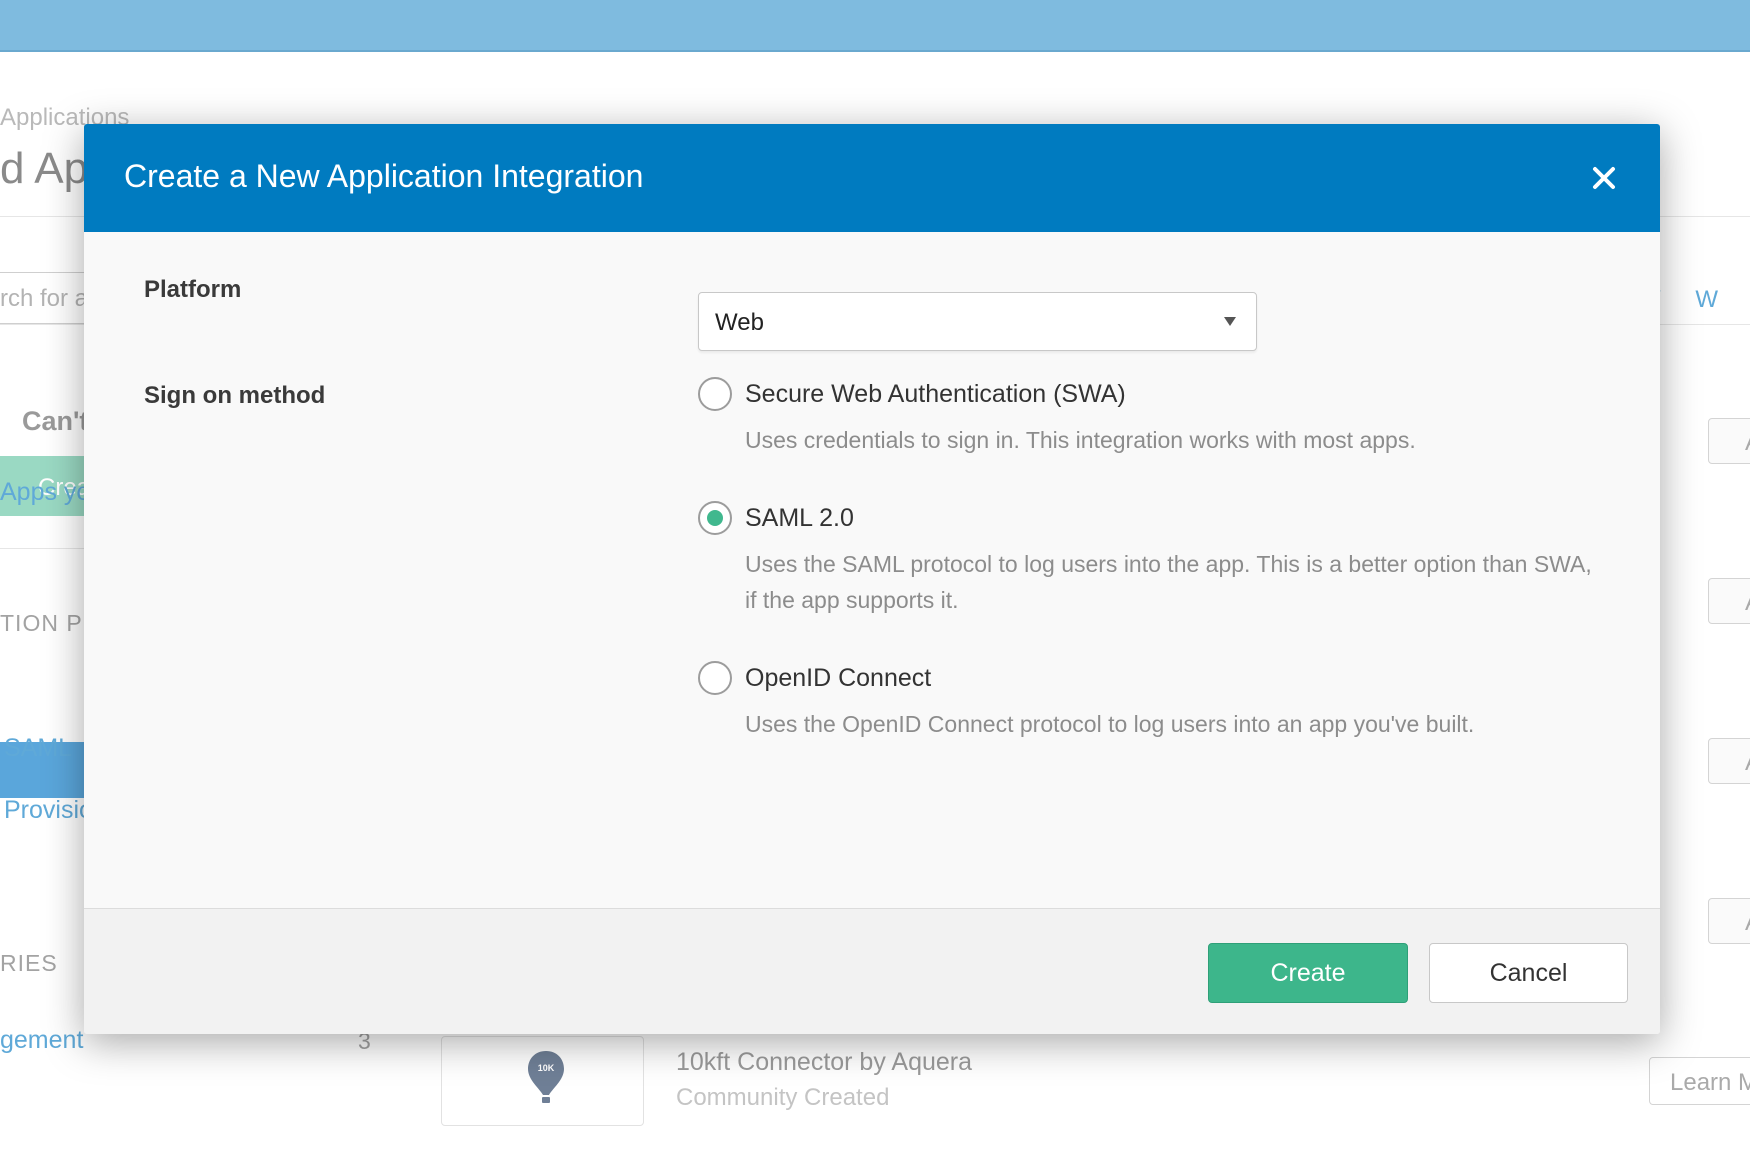  I want to click on svg-text: 10K, so click(546, 1068).